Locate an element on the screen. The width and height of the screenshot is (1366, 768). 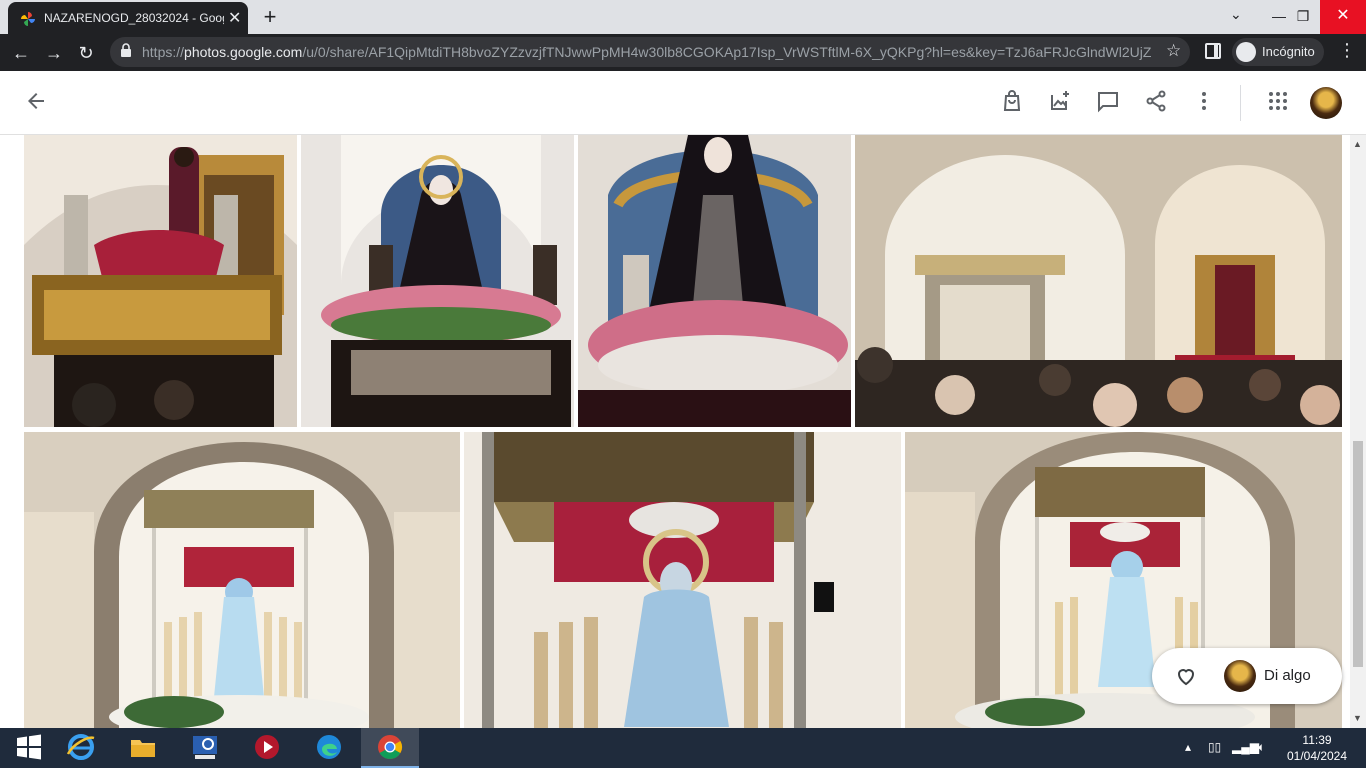
comment-icon is located at coordinates (1108, 102).